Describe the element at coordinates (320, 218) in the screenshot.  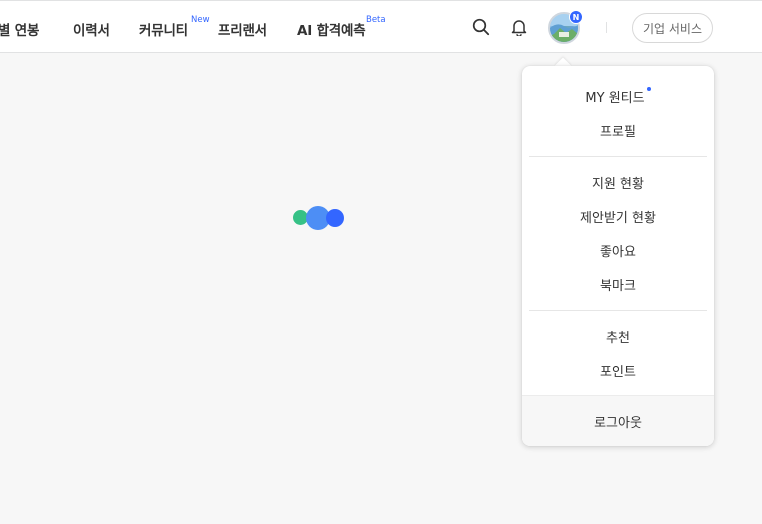
I see `loading-indicator` at that location.